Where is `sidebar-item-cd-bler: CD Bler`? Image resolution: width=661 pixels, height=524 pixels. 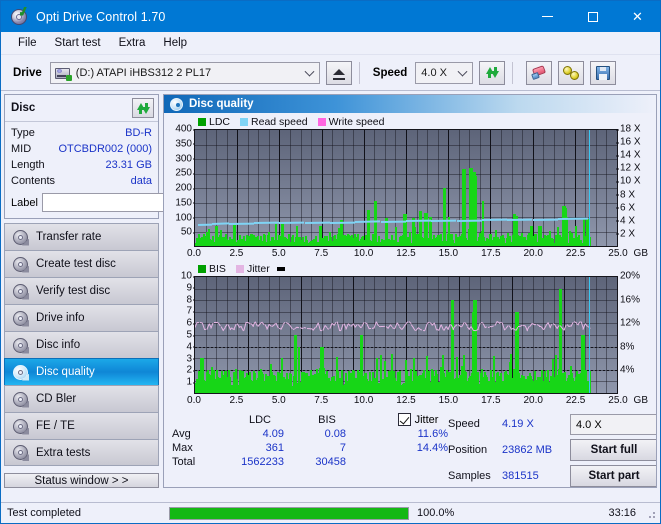 sidebar-item-cd-bler: CD Bler is located at coordinates (81, 398).